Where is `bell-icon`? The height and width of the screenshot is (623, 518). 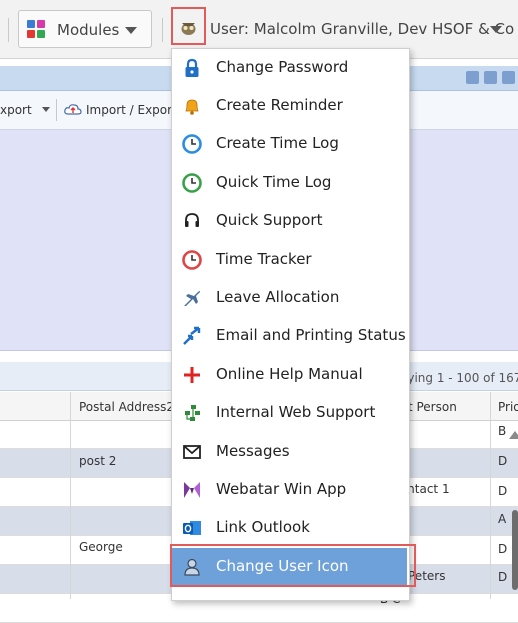 bell-icon is located at coordinates (192, 106).